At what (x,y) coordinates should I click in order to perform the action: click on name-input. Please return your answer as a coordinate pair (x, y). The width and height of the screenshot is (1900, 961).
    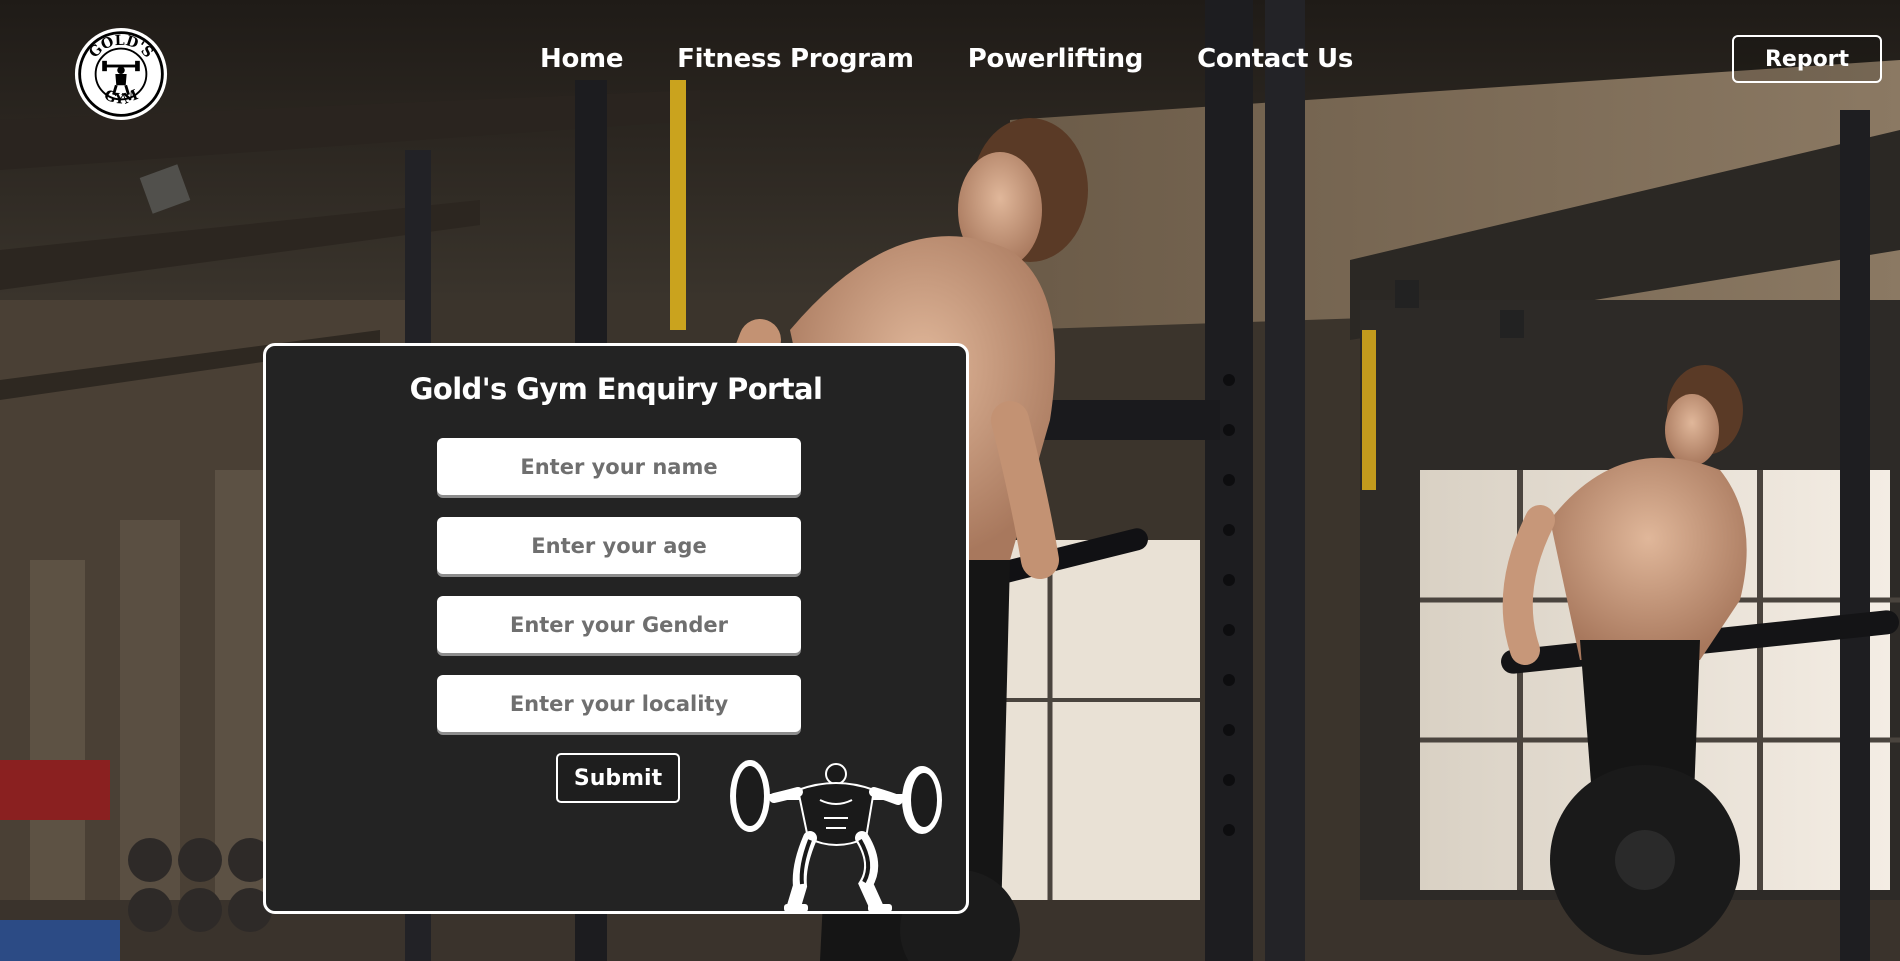
    Looking at the image, I should click on (619, 466).